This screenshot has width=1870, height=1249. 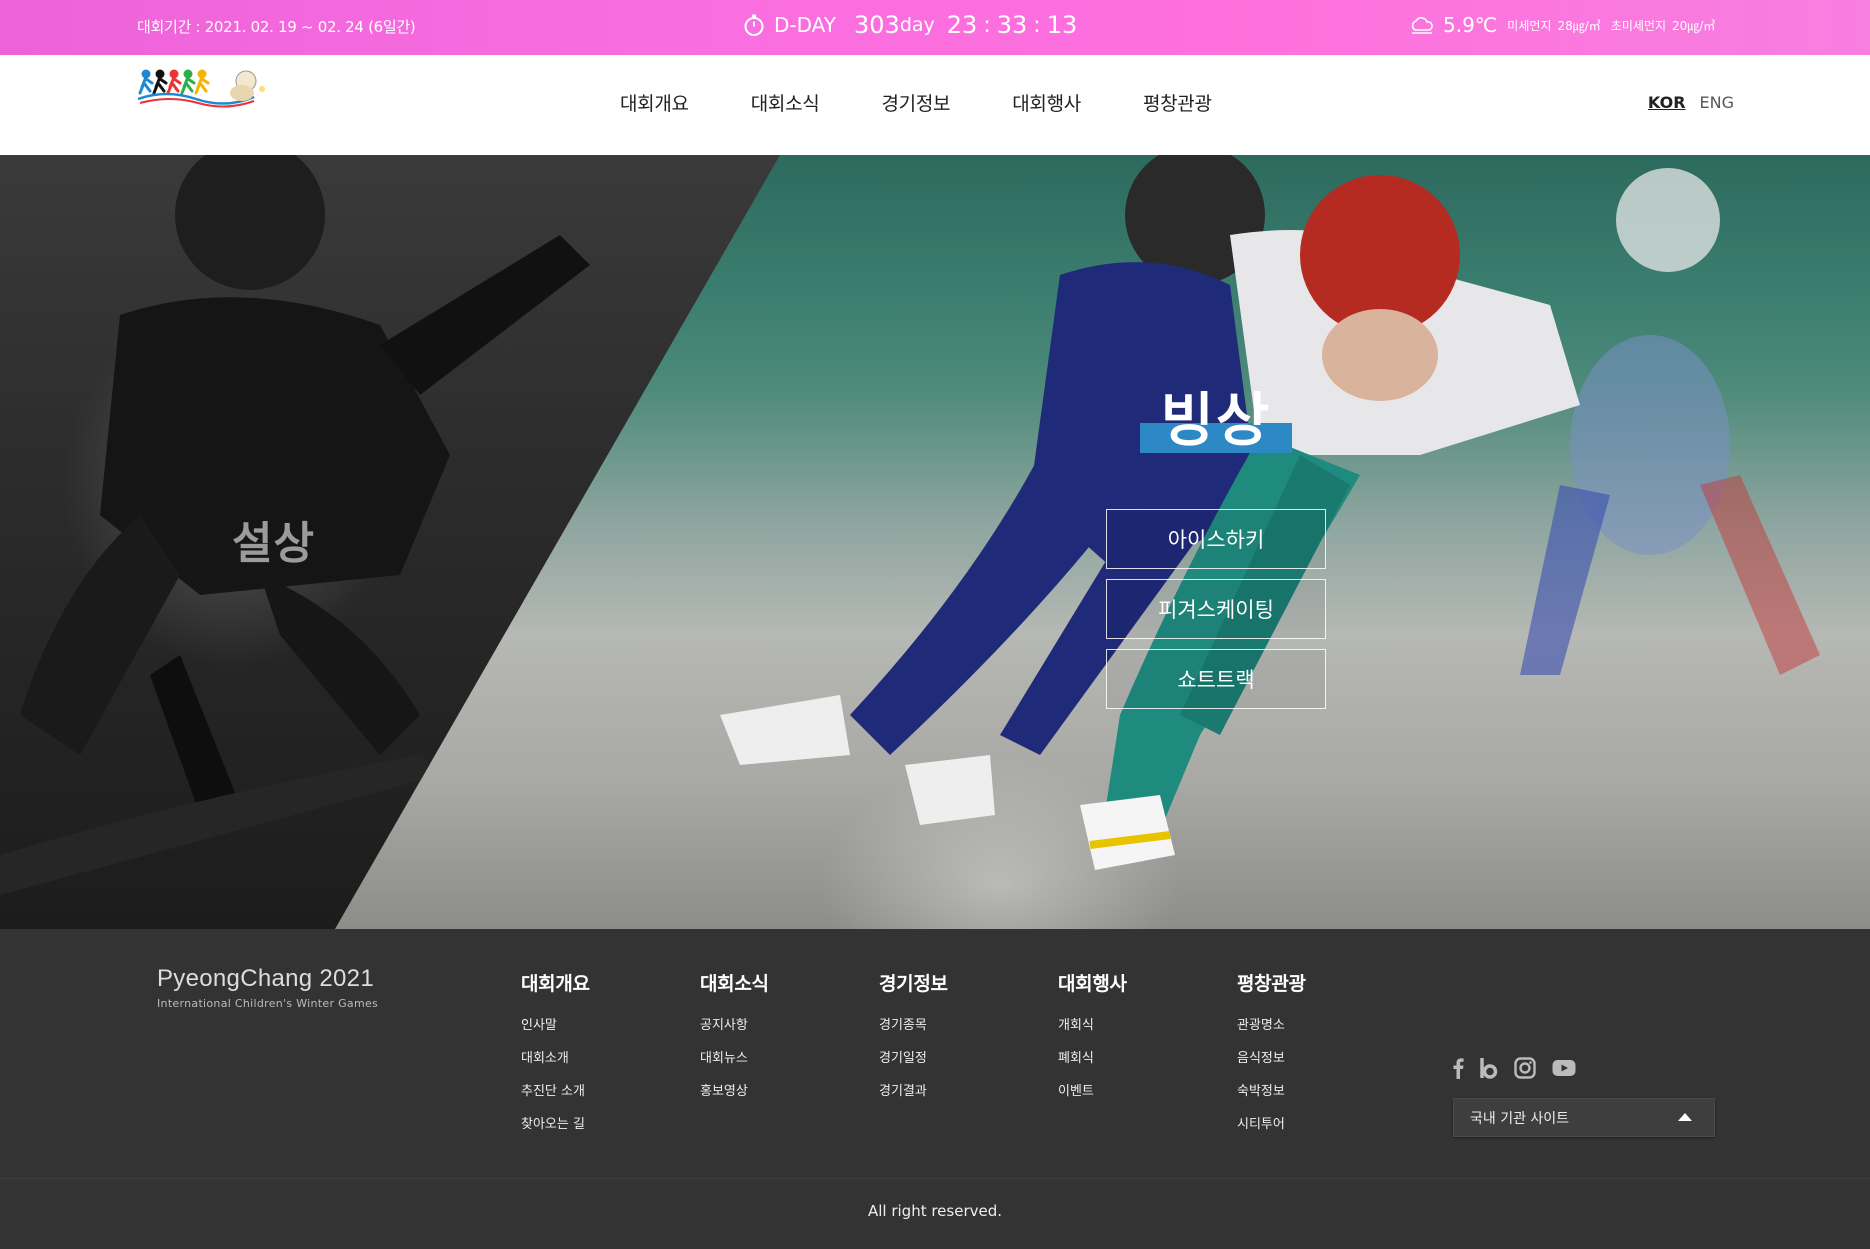 What do you see at coordinates (1579, 25) in the screenshot?
I see `fine-dust-value: 28㎍/㎥` at bounding box center [1579, 25].